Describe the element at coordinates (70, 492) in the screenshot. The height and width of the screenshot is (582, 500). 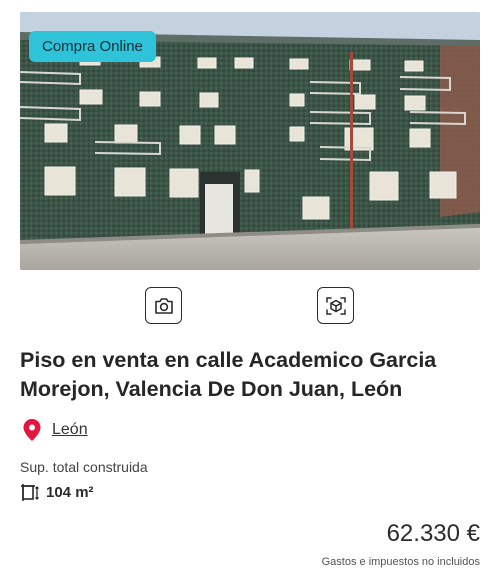
I see `surface-value: 104 m²` at that location.